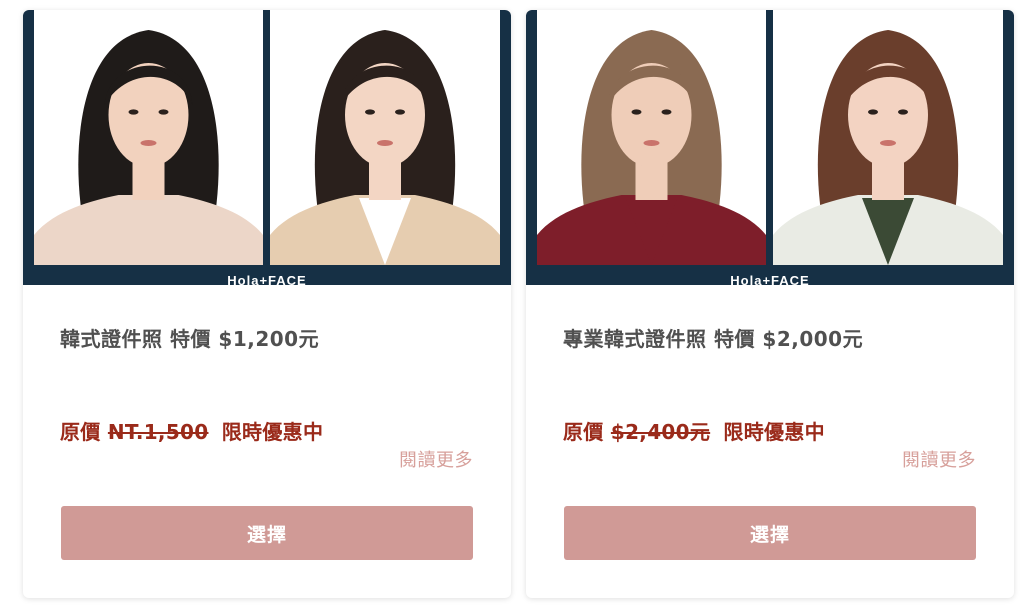 The width and height of the screenshot is (1024, 606). What do you see at coordinates (190, 339) in the screenshot?
I see `product-title: 韓式證件照 特價 $1,200元` at bounding box center [190, 339].